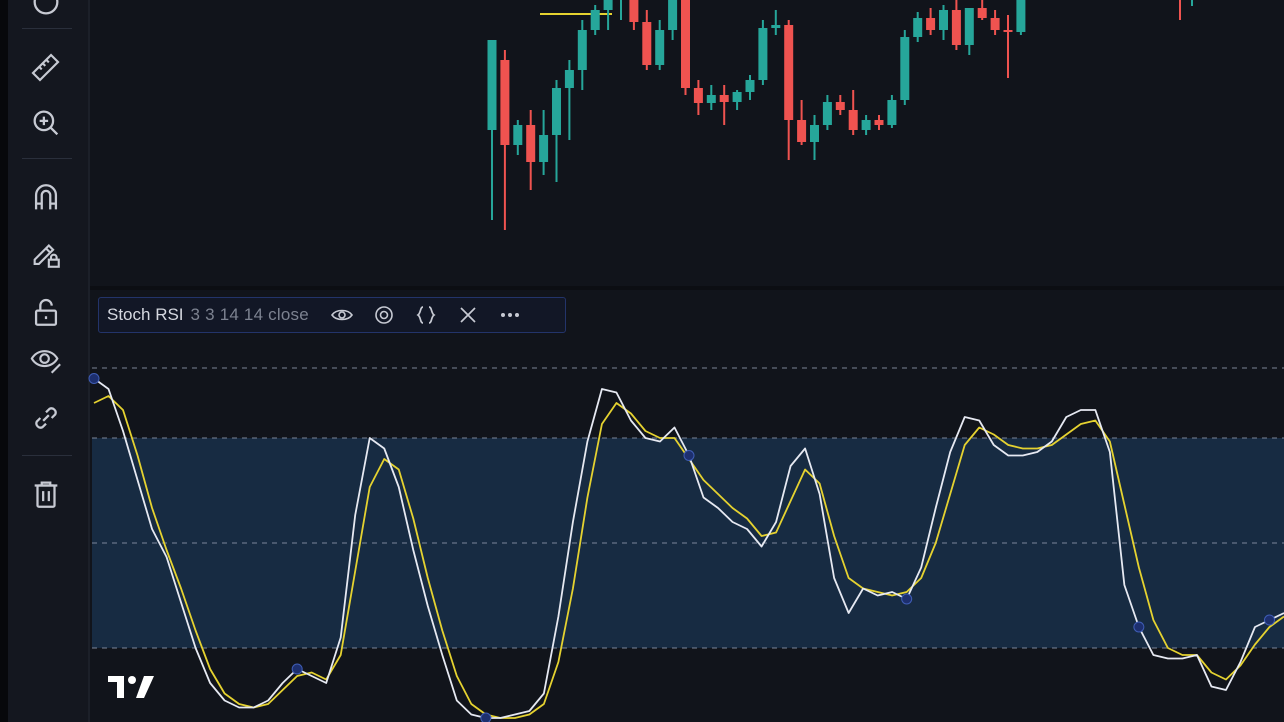 The image size is (1284, 722). I want to click on eye-icon, so click(342, 315).